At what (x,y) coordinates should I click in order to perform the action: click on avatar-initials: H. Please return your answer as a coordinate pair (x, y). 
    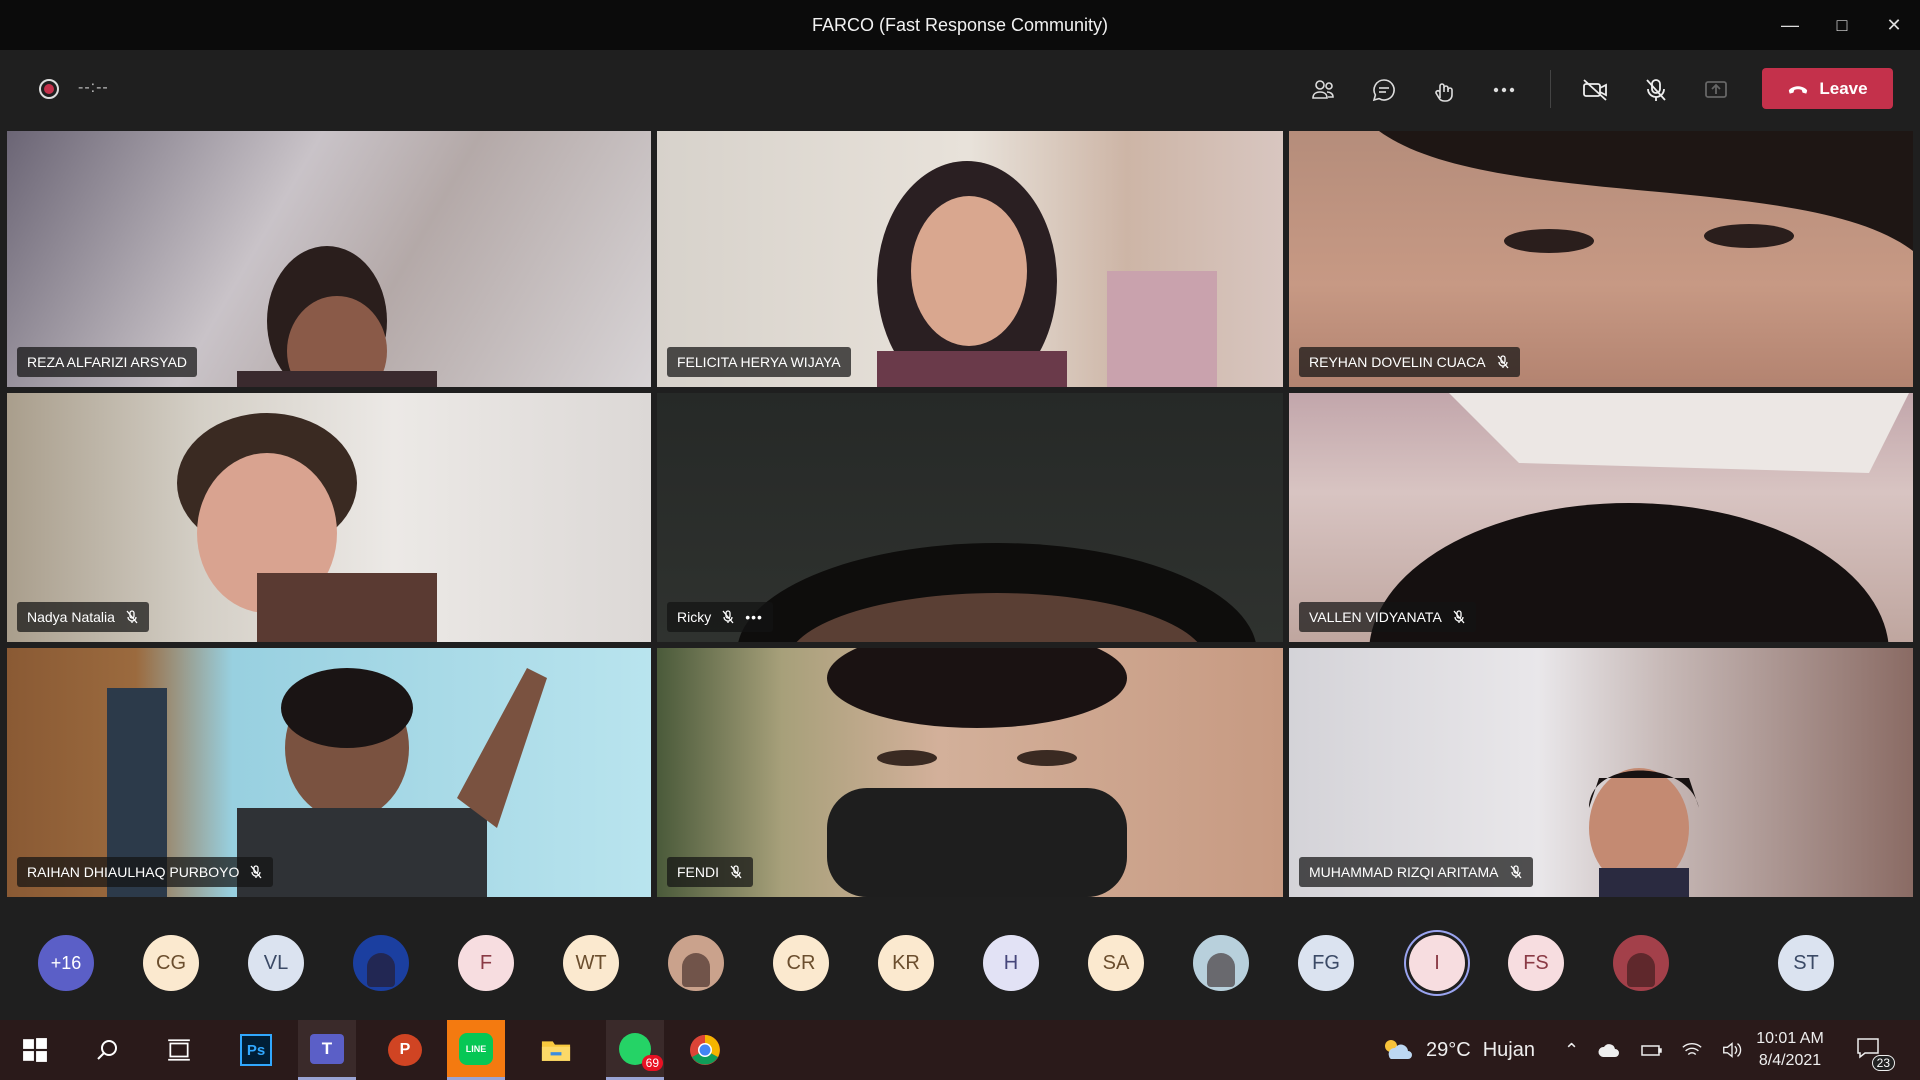
    Looking at the image, I should click on (1011, 962).